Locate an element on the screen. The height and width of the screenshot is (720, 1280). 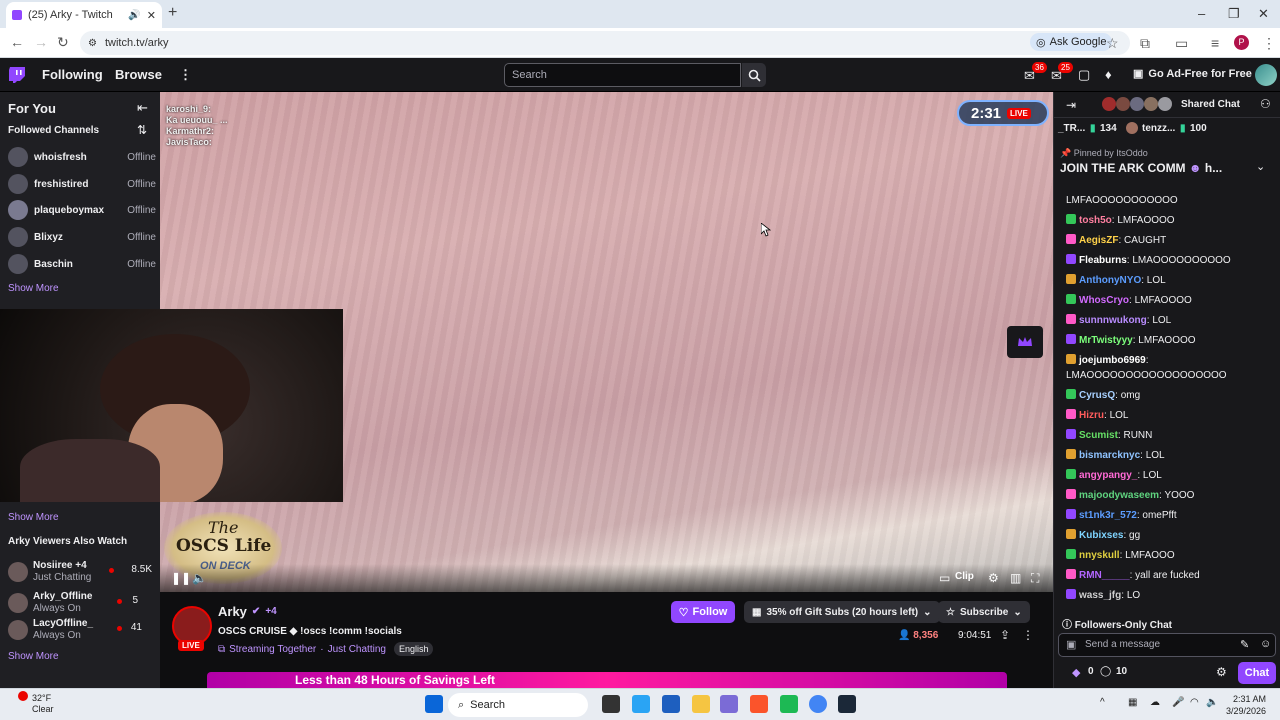
chat-username: majoodywaseem is located at coordinates (1119, 495).